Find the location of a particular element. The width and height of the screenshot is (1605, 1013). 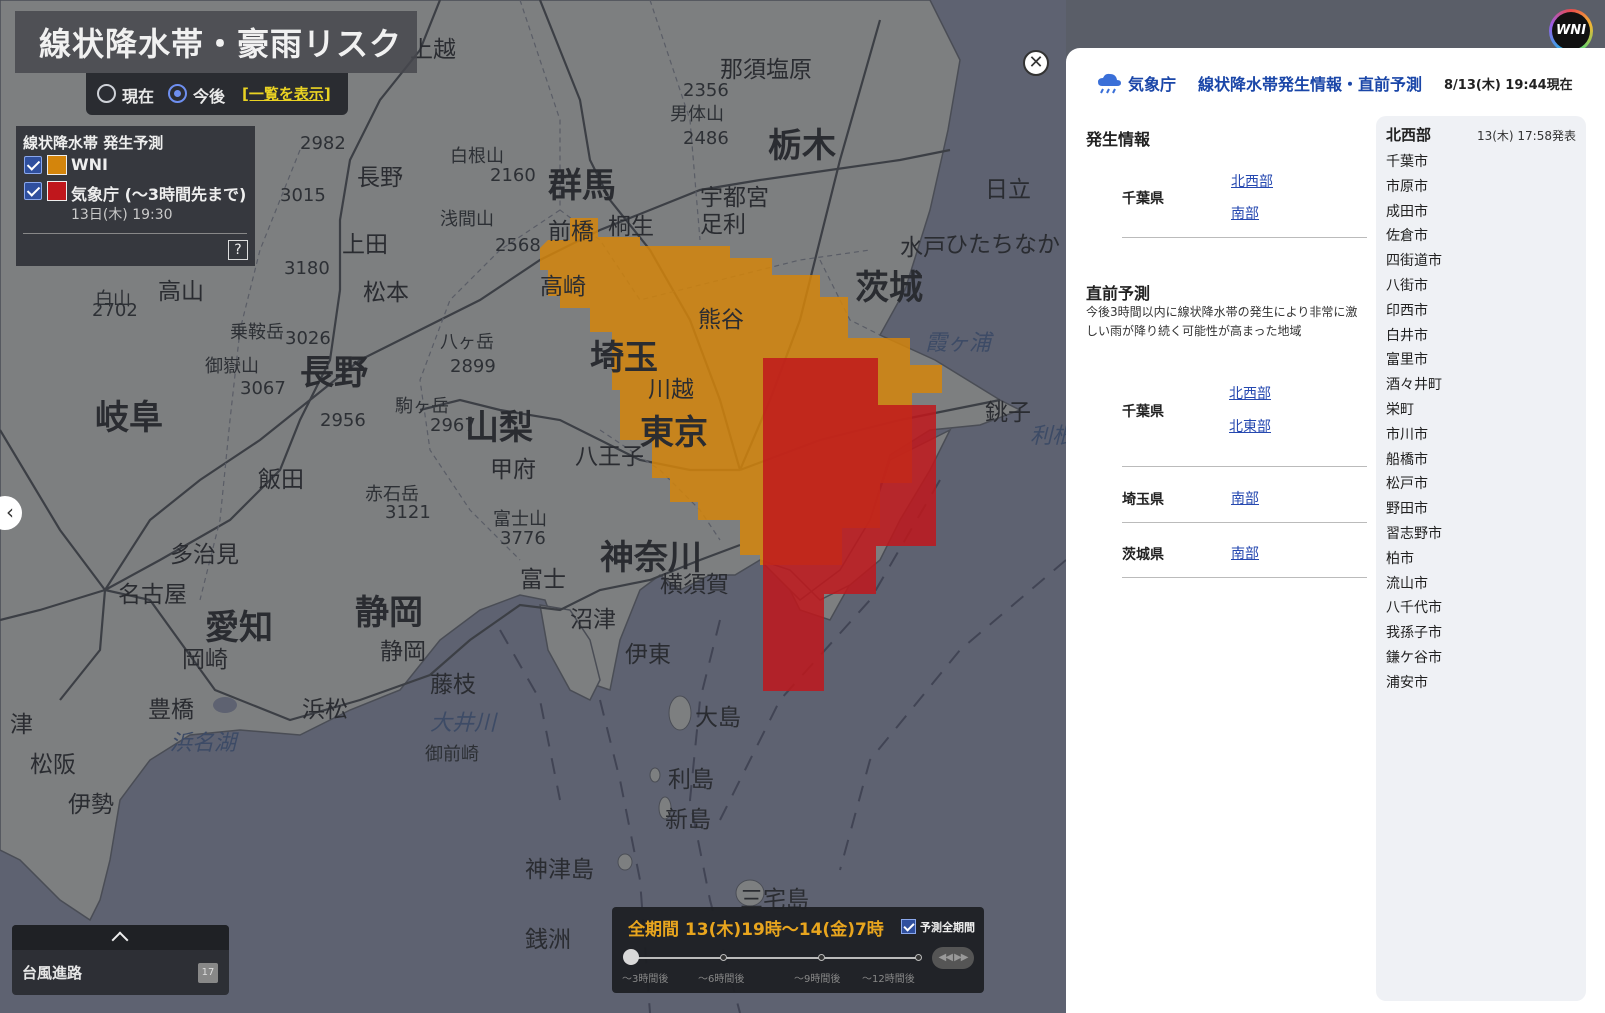

all-period-label: 予測全期間 is located at coordinates (947, 927).